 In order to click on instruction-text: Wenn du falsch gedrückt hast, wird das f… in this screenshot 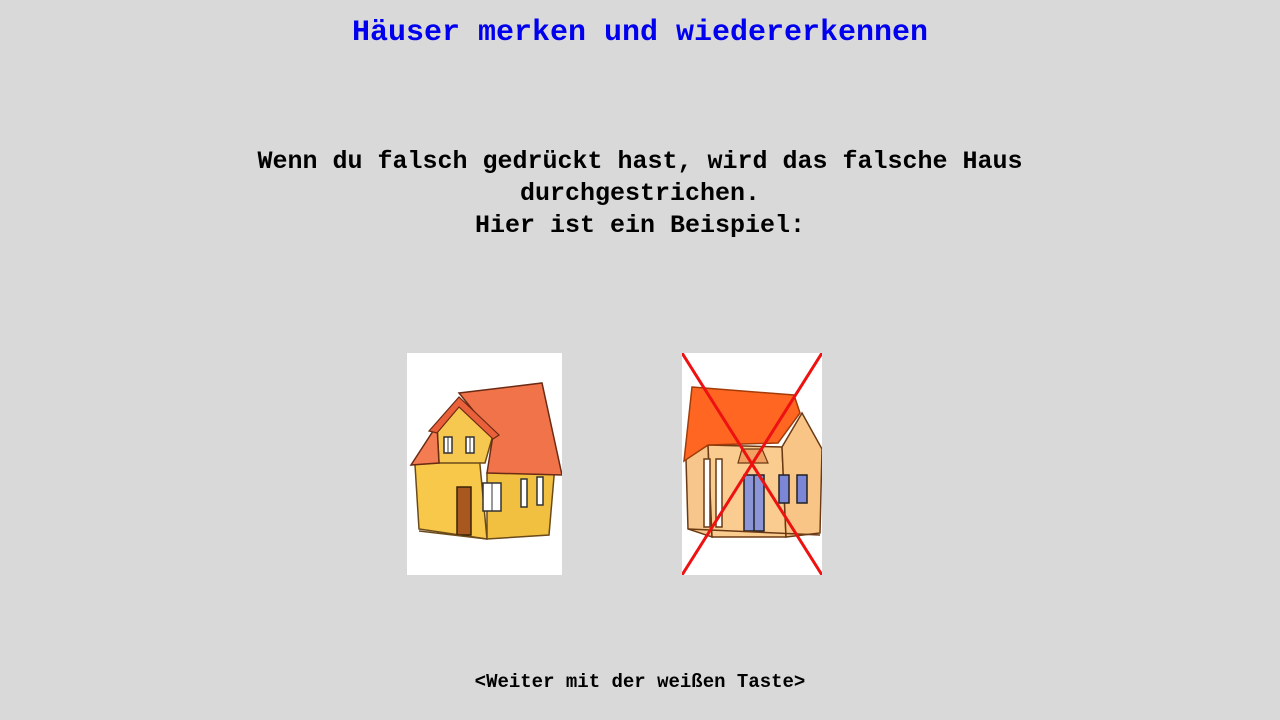, I will do `click(640, 194)`.